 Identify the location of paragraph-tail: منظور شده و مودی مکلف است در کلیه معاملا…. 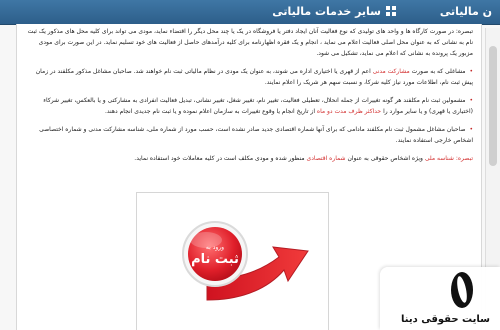
(219, 158).